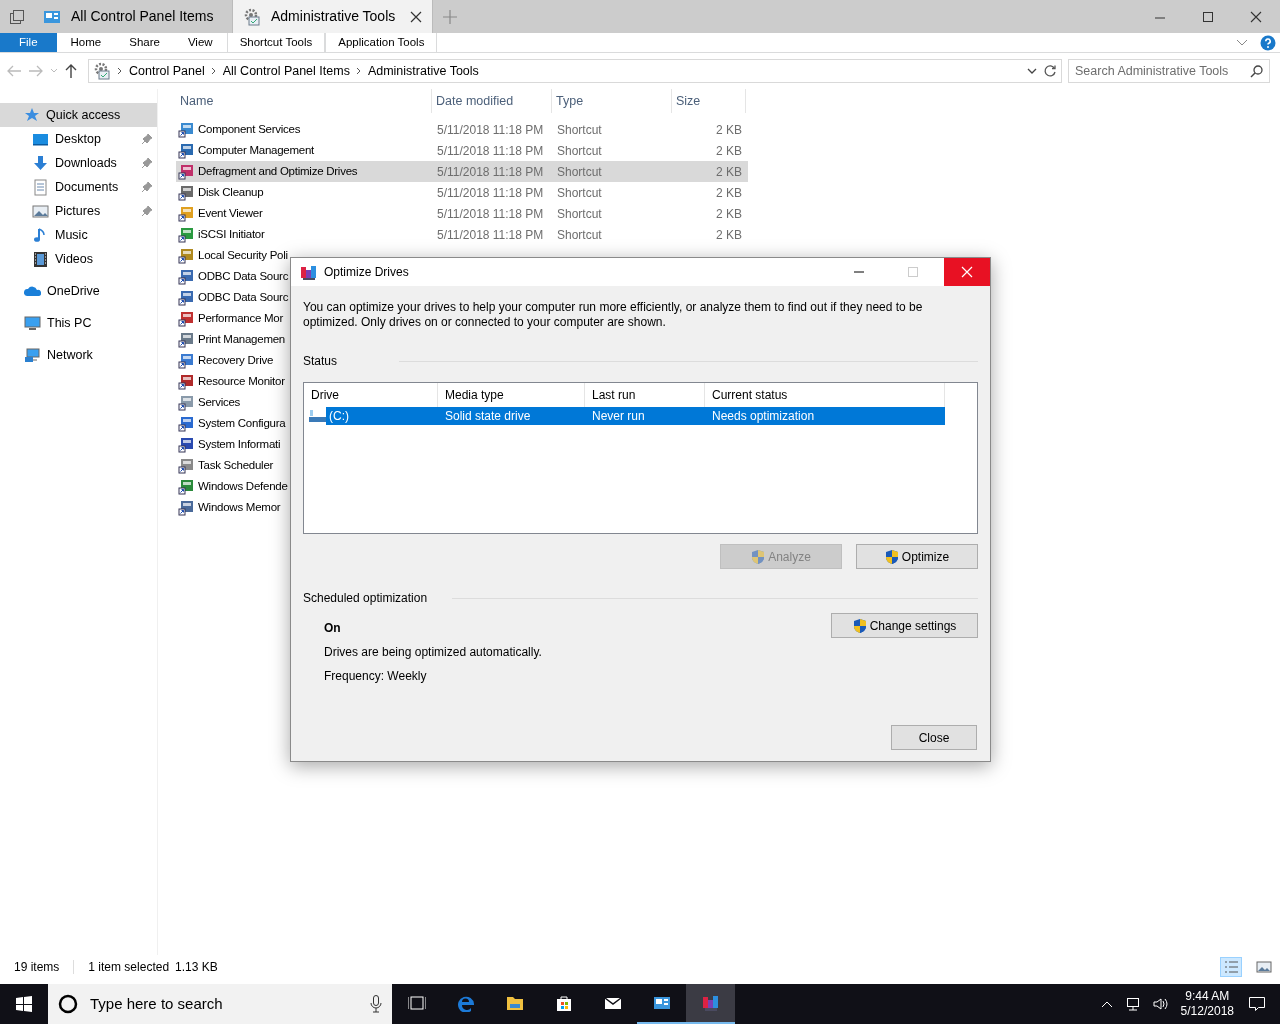  Describe the element at coordinates (78, 115) in the screenshot. I see `sidebar-item: Quick access` at that location.